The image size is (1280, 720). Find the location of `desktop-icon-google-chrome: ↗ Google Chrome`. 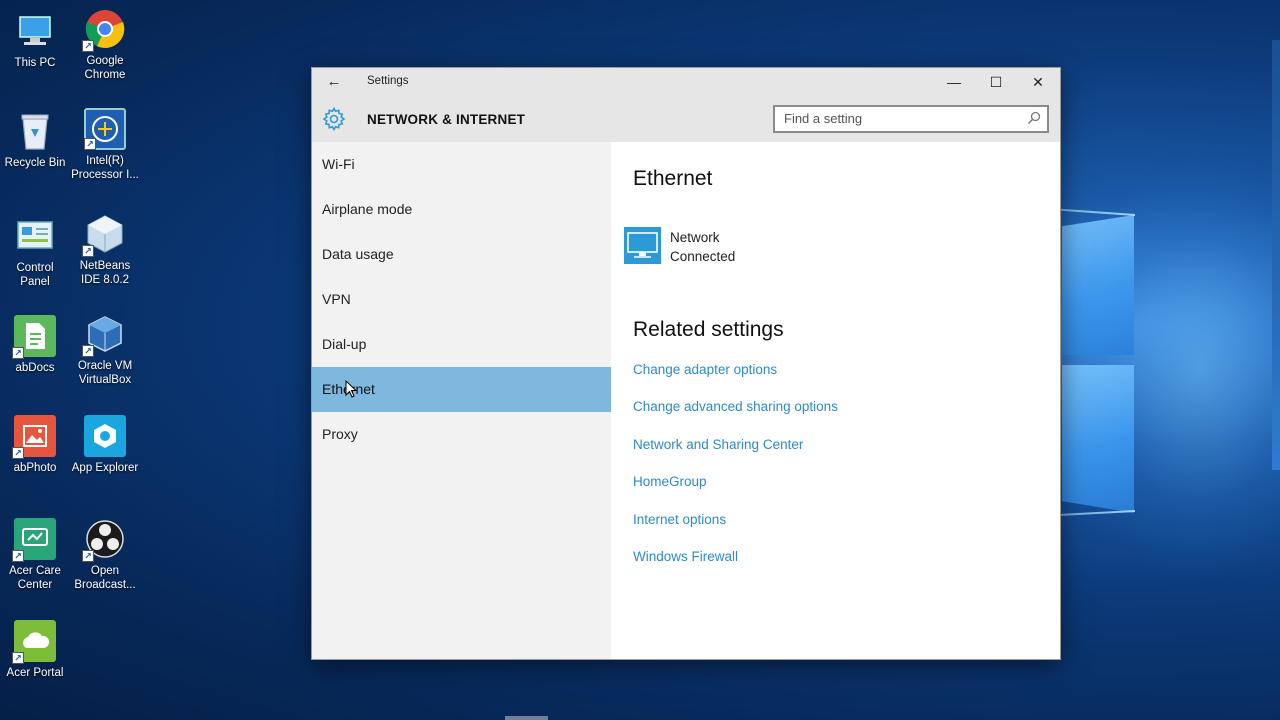

desktop-icon-google-chrome: ↗ Google Chrome is located at coordinates (105, 45).